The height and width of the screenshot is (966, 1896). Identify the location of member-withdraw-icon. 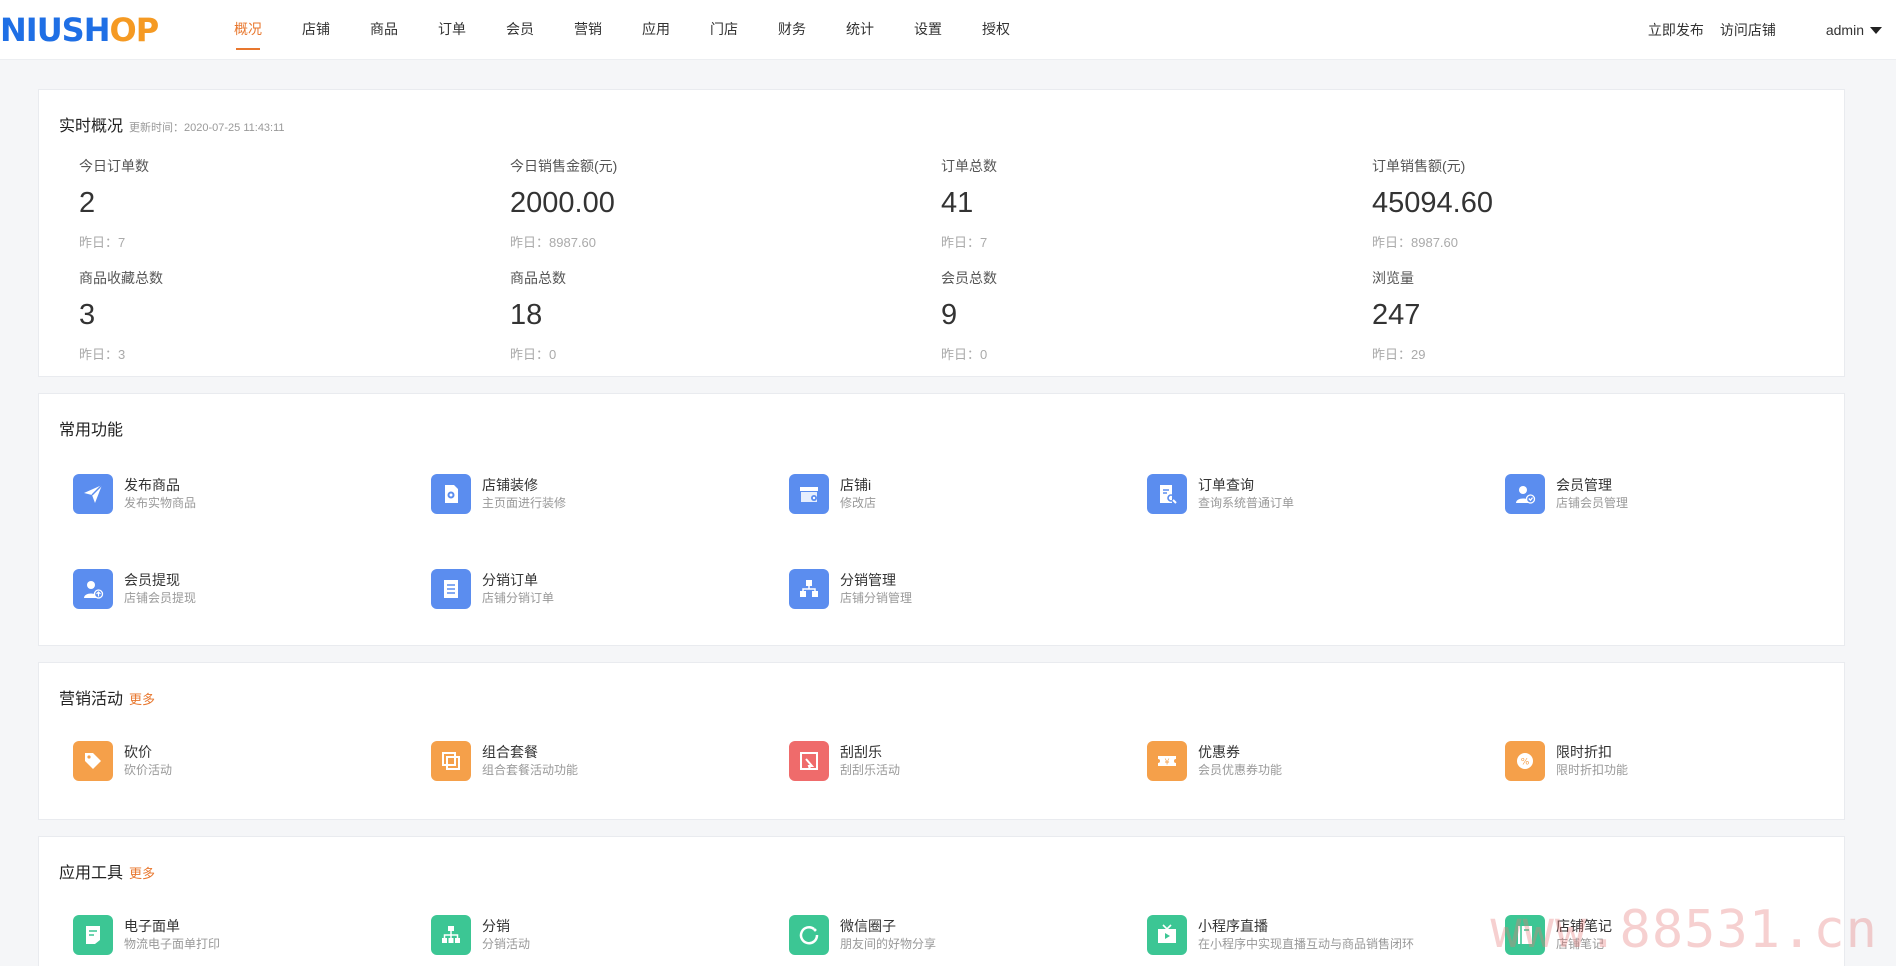
(93, 589).